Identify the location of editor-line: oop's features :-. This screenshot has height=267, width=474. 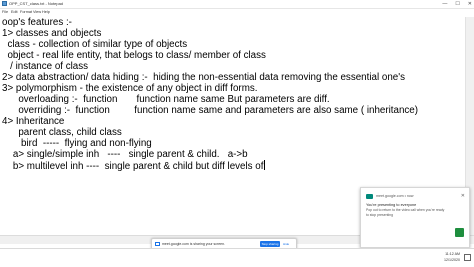
(37, 22).